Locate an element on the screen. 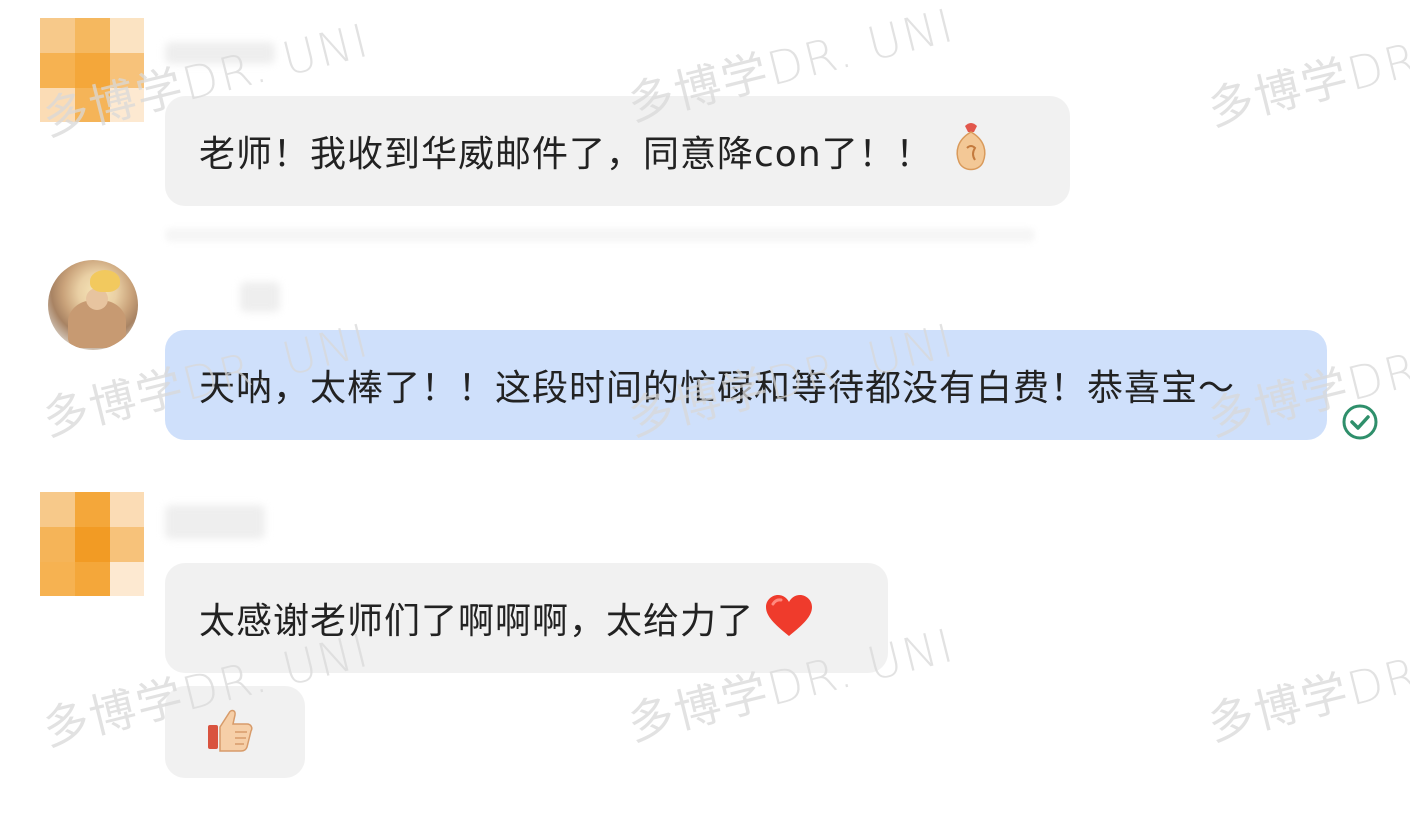 This screenshot has width=1410, height=832. emoji-message-bubble is located at coordinates (235, 732).